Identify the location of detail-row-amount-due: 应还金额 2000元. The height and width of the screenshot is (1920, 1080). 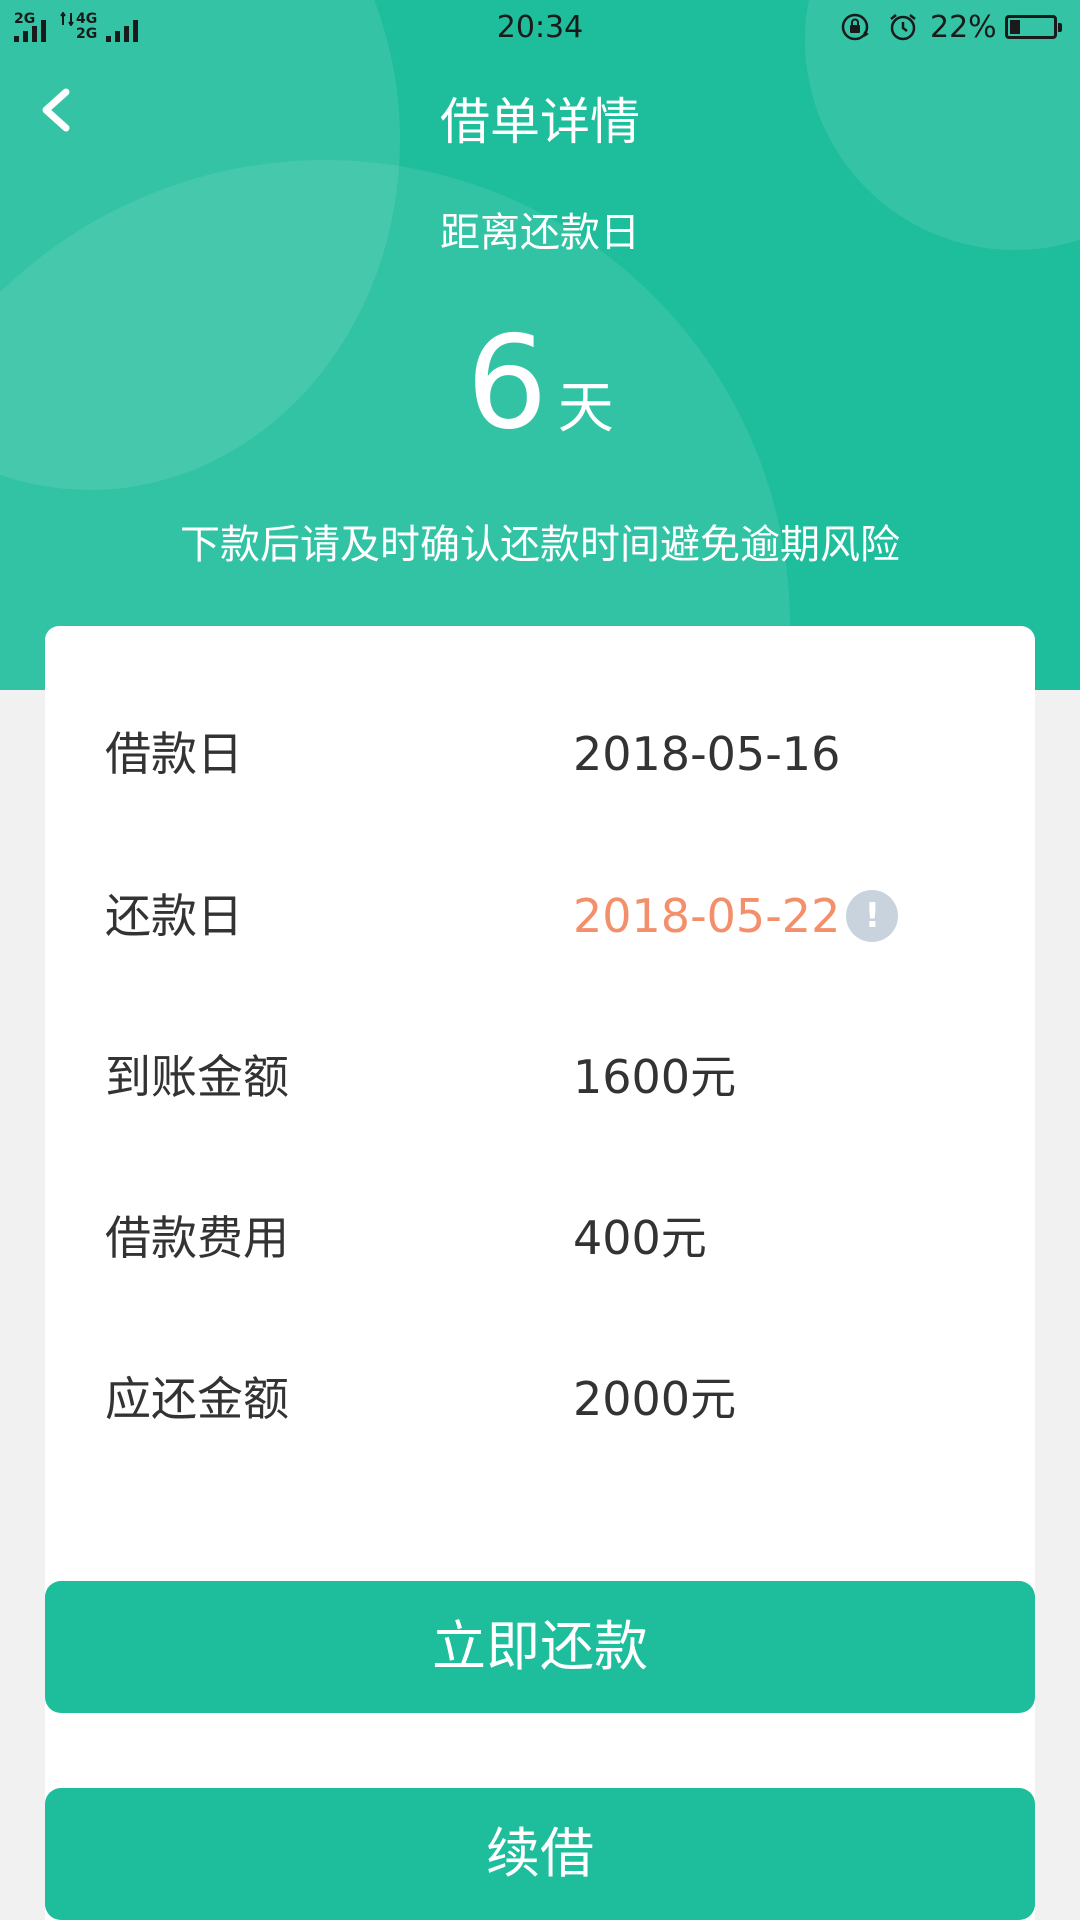
(540, 1399).